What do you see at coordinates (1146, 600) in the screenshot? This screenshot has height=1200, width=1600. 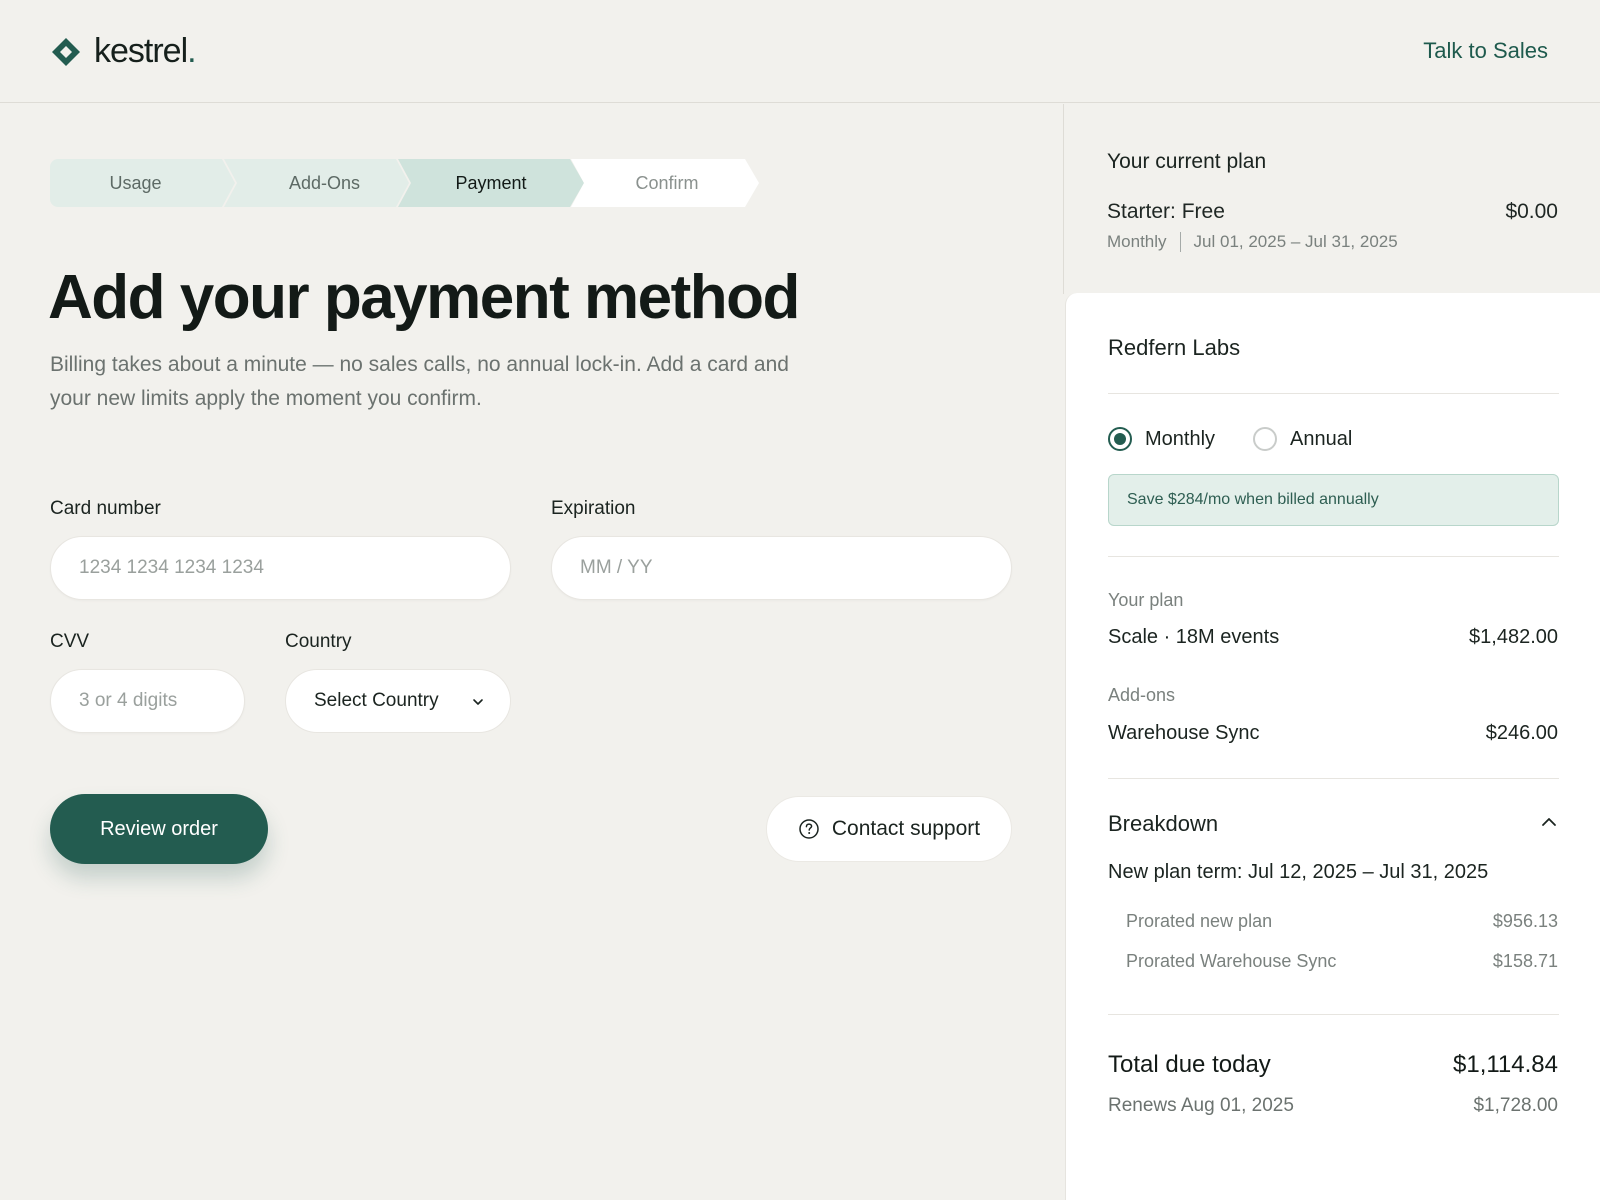 I see `your-plan-label: Your plan` at bounding box center [1146, 600].